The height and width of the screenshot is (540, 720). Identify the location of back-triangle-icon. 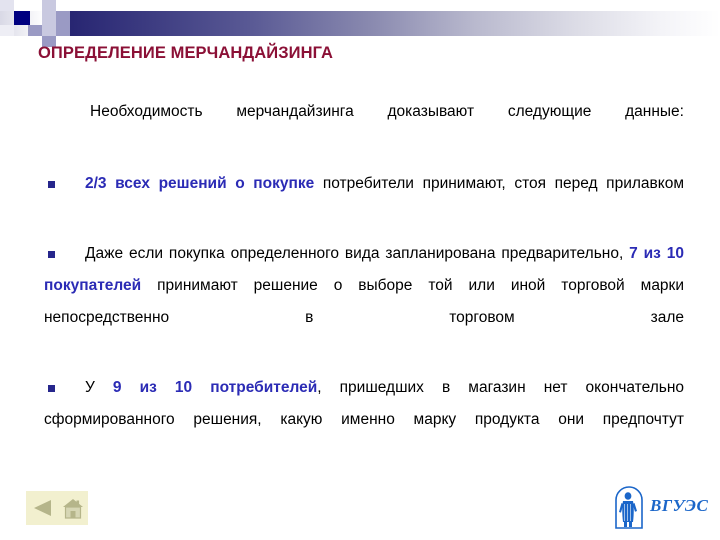
(42, 508).